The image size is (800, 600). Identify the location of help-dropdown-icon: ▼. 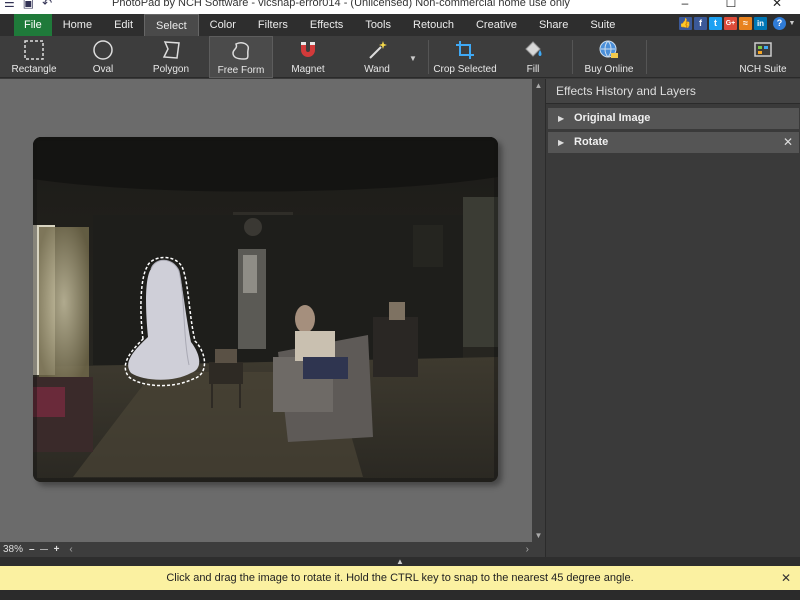
(792, 23).